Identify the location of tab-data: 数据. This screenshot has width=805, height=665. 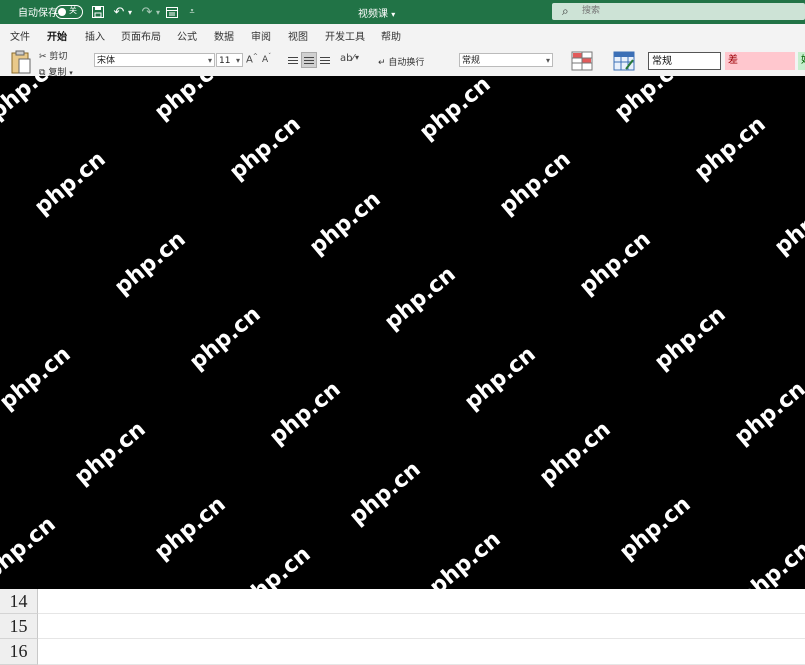
(224, 35).